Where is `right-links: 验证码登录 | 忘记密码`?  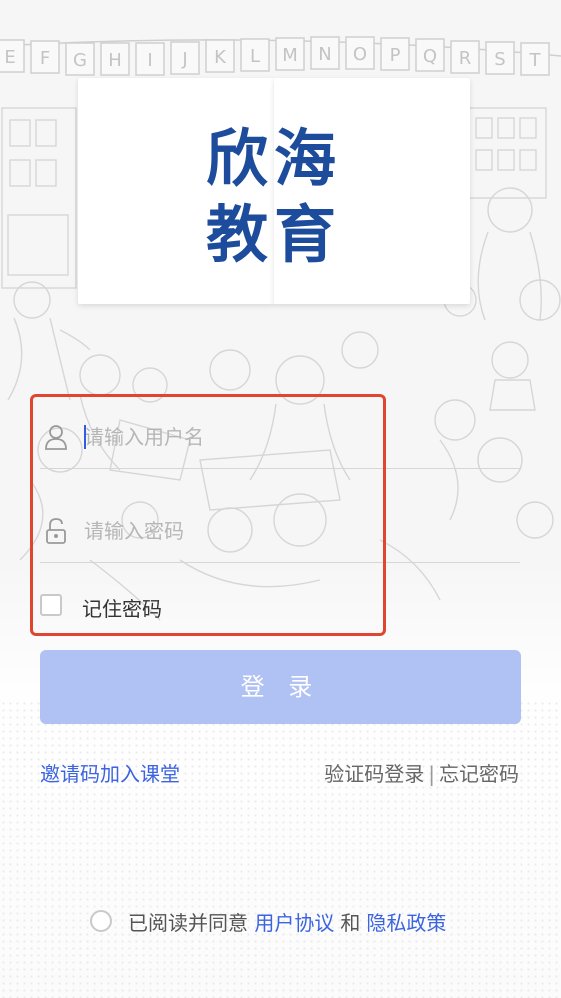
right-links: 验证码登录 | 忘记密码 is located at coordinates (421, 772).